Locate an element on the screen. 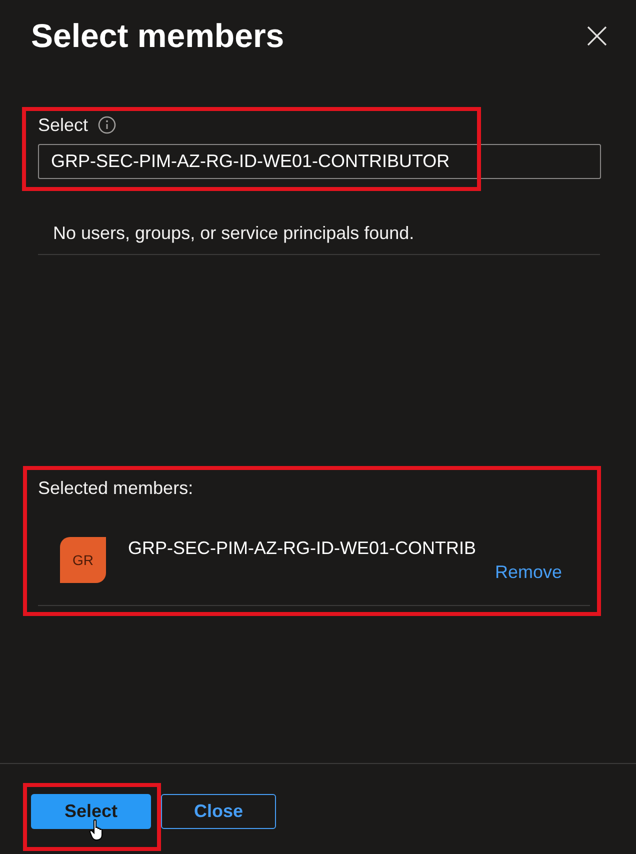 Image resolution: width=636 pixels, height=854 pixels. close-button: Close is located at coordinates (218, 811).